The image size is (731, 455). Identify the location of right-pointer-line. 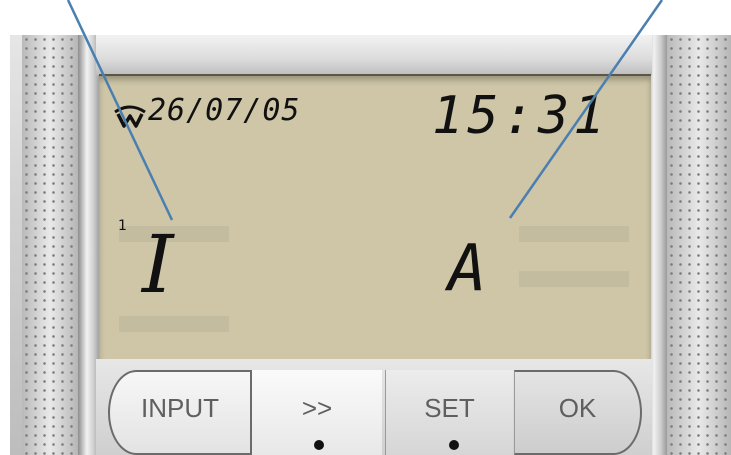
(586, 109).